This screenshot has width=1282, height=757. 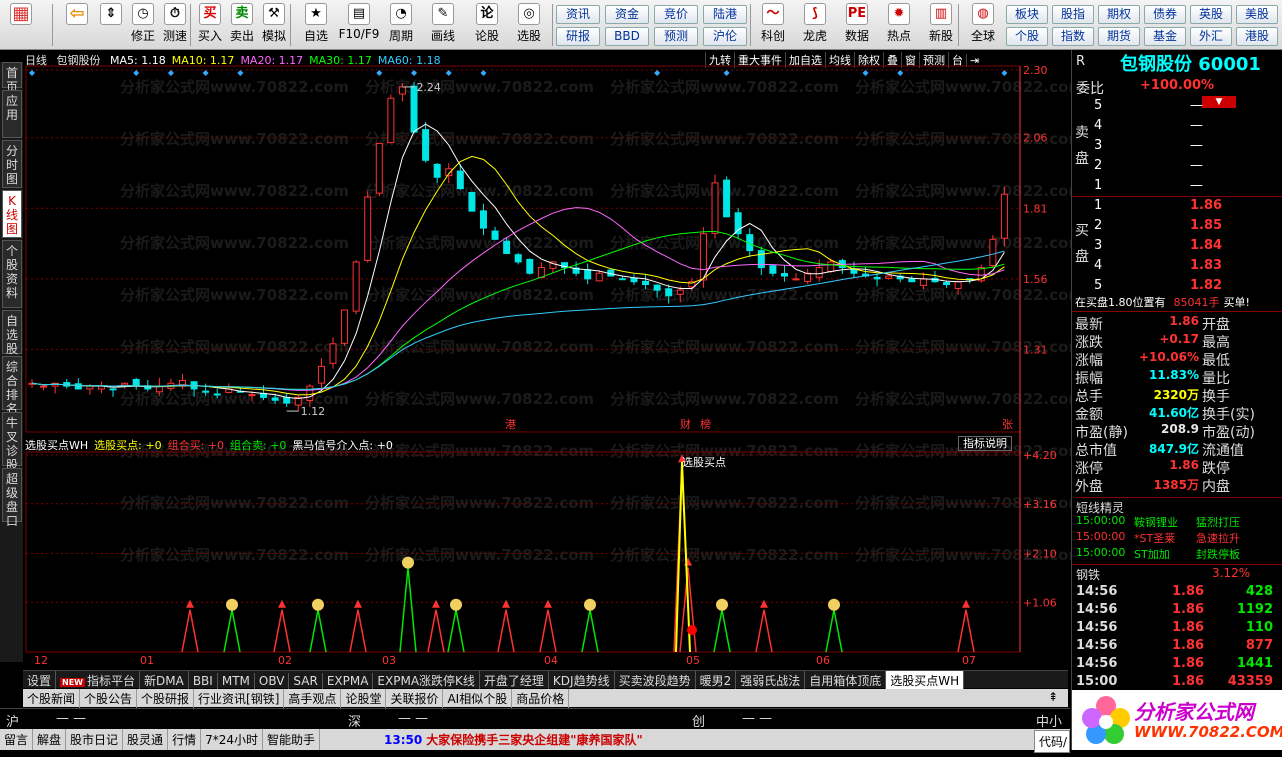 What do you see at coordinates (627, 36) in the screenshot?
I see `quick-button-BBD: BBD` at bounding box center [627, 36].